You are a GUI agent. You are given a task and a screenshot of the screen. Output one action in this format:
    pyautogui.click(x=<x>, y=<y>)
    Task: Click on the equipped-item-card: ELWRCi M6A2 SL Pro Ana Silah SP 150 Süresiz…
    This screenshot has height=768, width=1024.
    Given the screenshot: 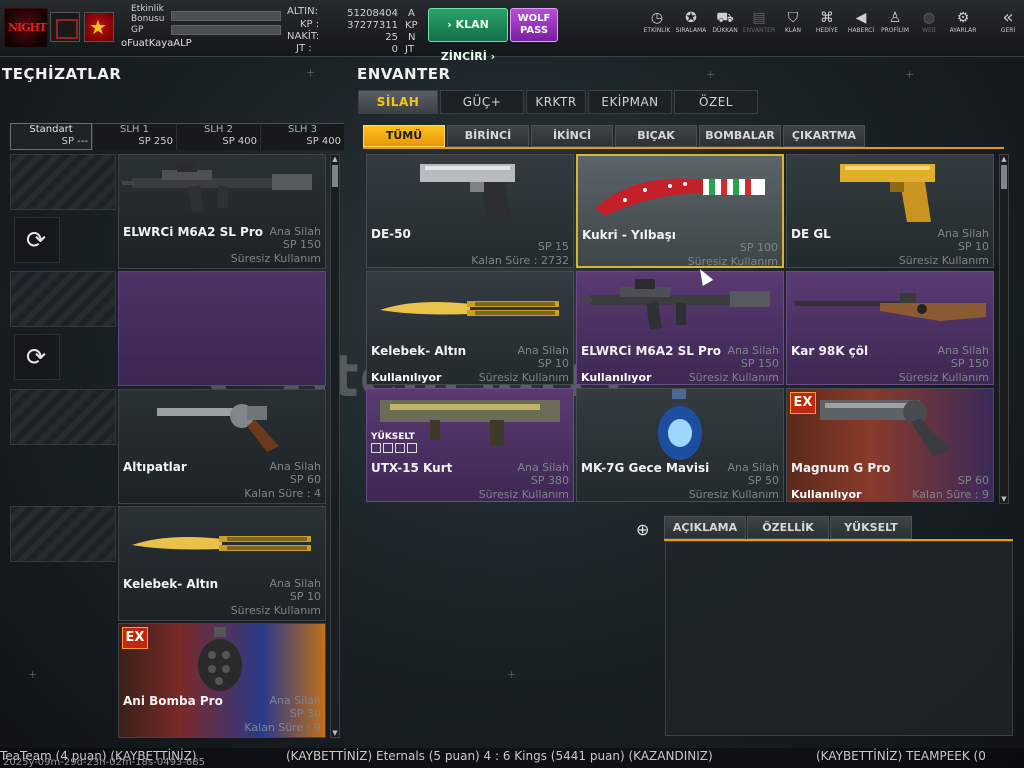 What is the action you would take?
    pyautogui.click(x=222, y=211)
    